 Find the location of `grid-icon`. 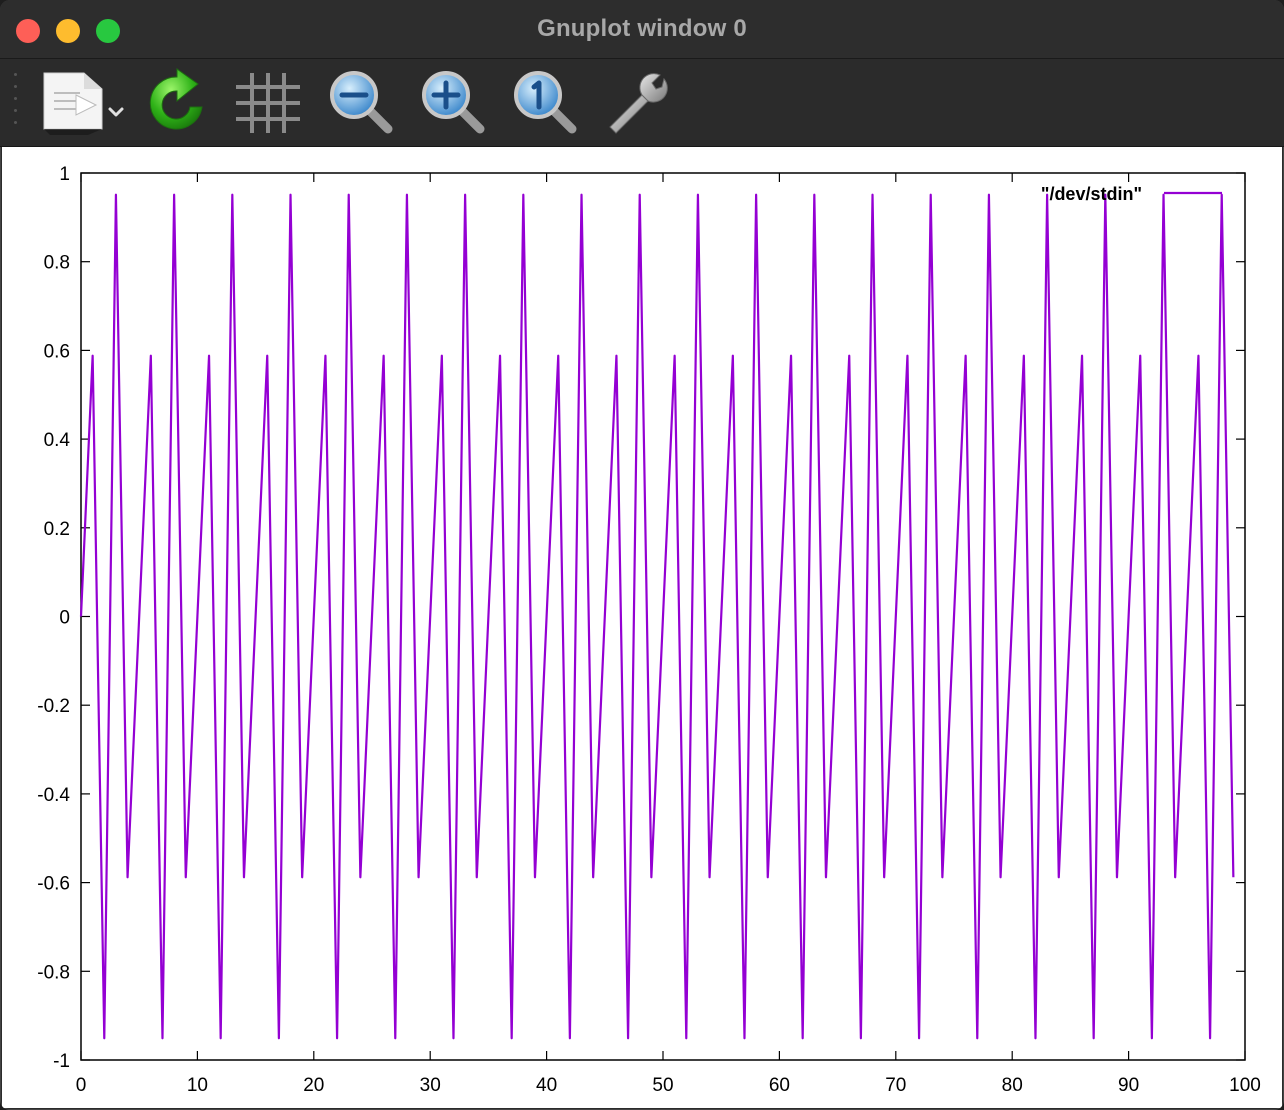

grid-icon is located at coordinates (268, 103).